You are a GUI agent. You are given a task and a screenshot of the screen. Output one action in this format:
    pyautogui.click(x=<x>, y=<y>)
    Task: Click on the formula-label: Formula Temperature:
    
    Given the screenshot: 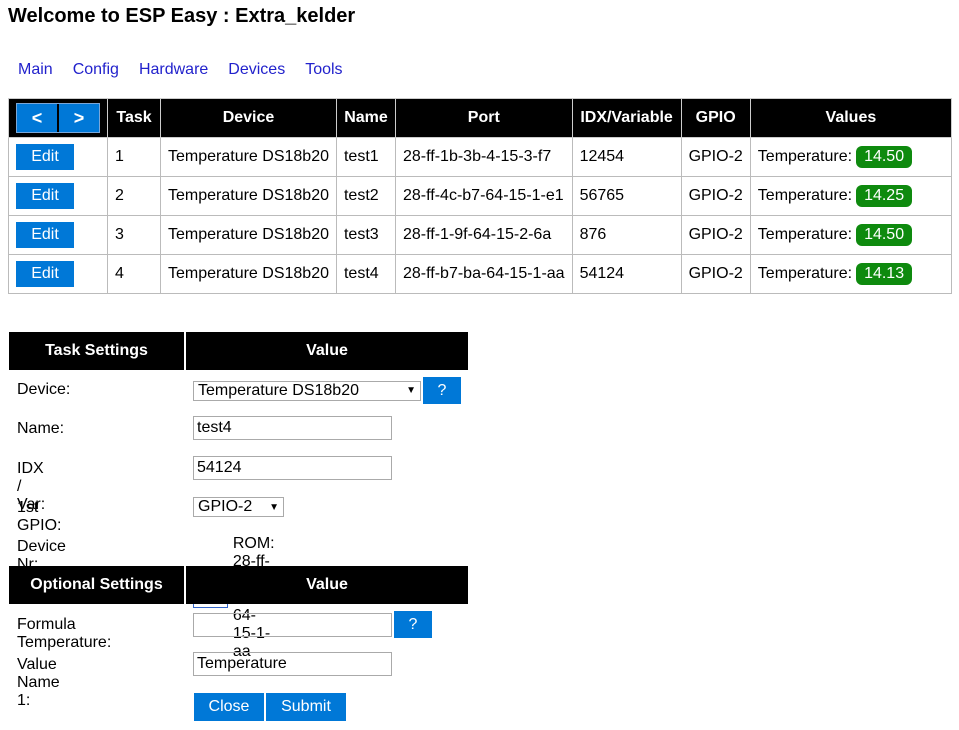 What is the action you would take?
    pyautogui.click(x=64, y=633)
    